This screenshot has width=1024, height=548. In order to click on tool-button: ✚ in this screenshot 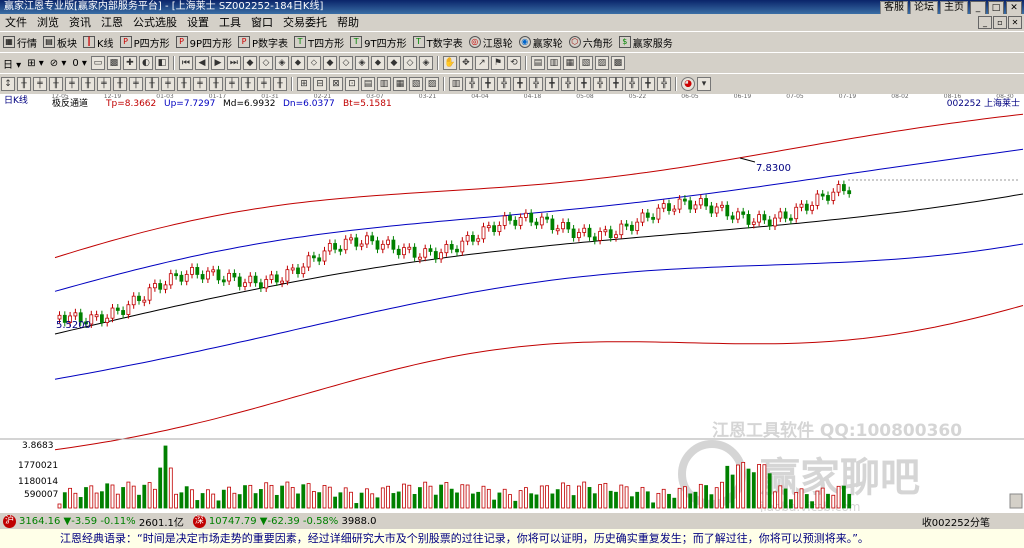, I will do `click(129, 63)`.